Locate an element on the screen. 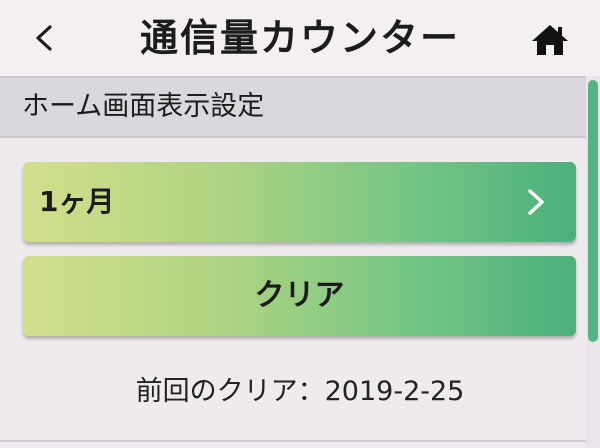  clear-button-label: クリア is located at coordinates (299, 295).